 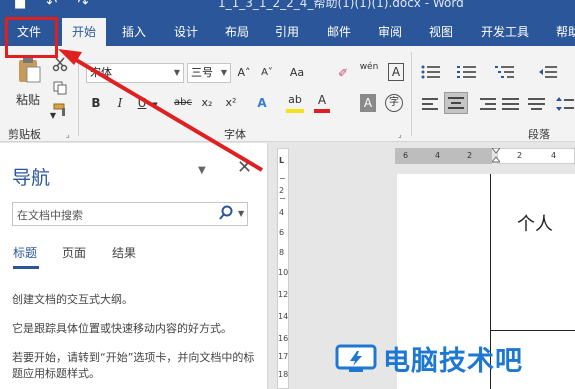 I want to click on horizontal-ruler: 6 4 2 2 4, so click(x=485, y=155).